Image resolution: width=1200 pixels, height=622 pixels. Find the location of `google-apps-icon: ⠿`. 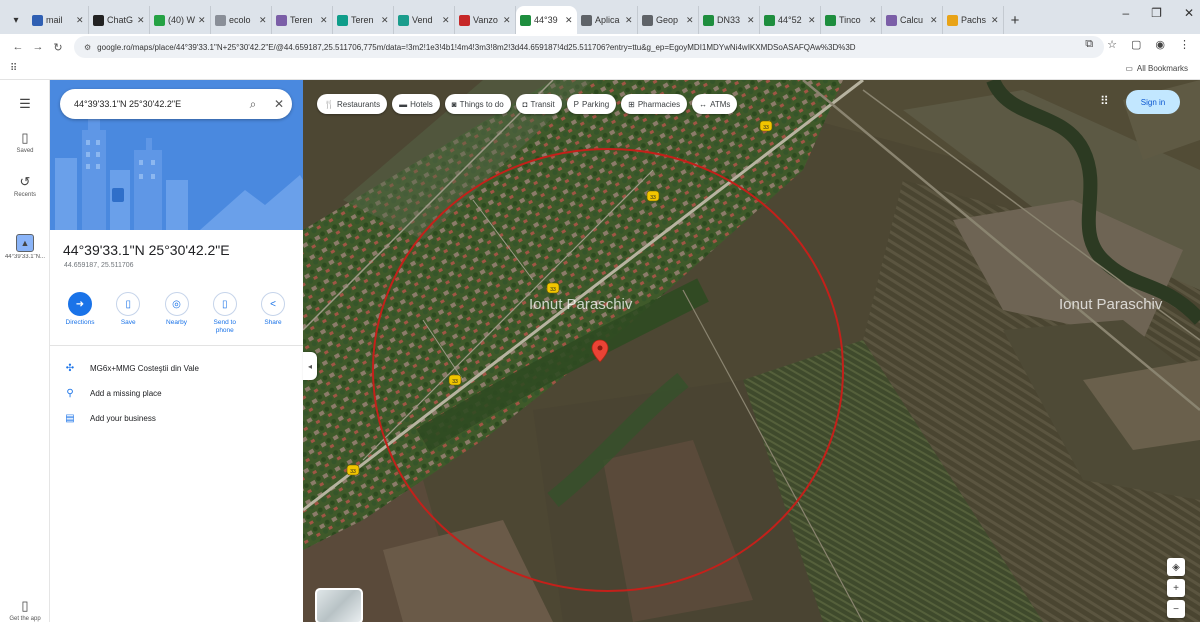

google-apps-icon: ⠿ is located at coordinates (1104, 101).